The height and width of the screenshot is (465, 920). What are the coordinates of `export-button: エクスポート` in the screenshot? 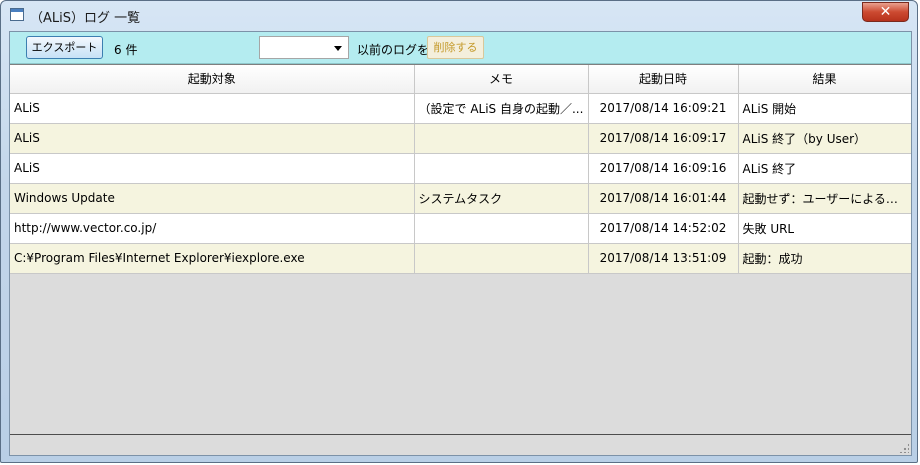 It's located at (64, 47).